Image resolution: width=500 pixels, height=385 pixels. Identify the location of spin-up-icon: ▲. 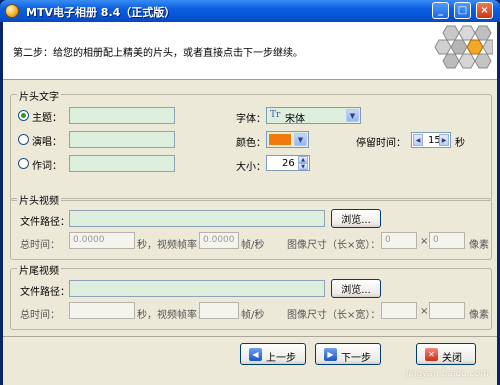
(303, 159).